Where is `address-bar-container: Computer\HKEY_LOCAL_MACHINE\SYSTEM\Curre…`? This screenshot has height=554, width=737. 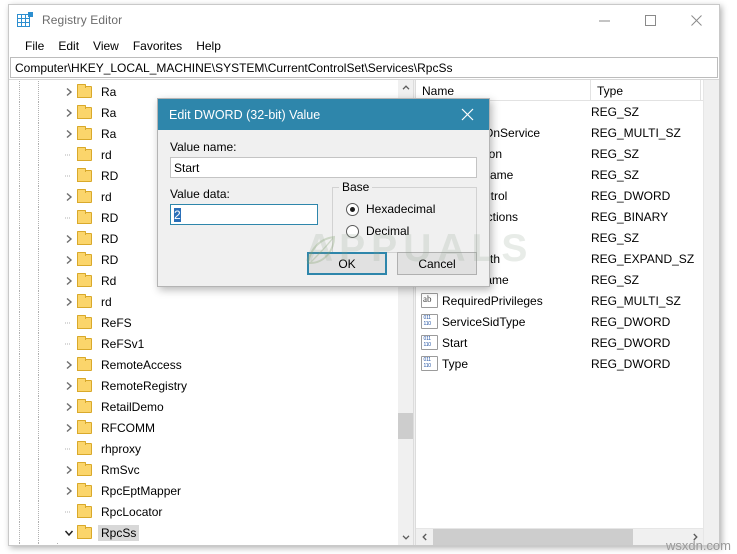 address-bar-container: Computer\HKEY_LOCAL_MACHINE\SYSTEM\Curre… is located at coordinates (364, 68).